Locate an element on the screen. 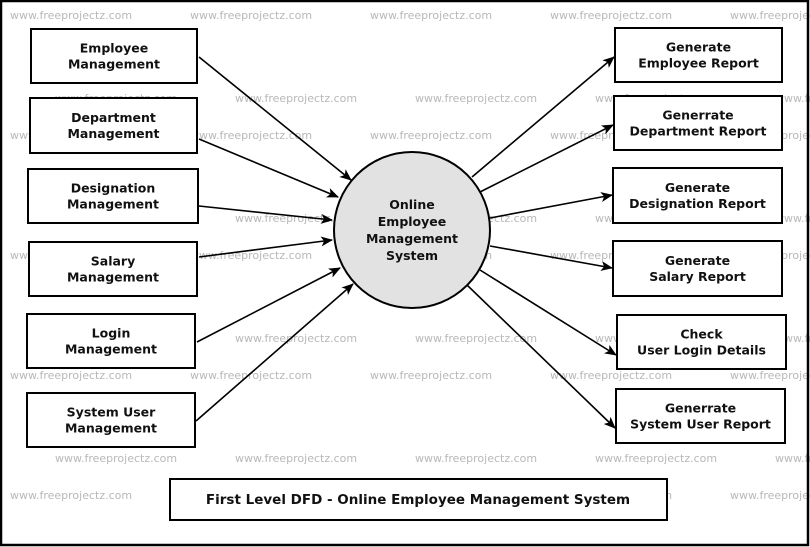  process-salary-report-label: Generate is located at coordinates (697, 260).